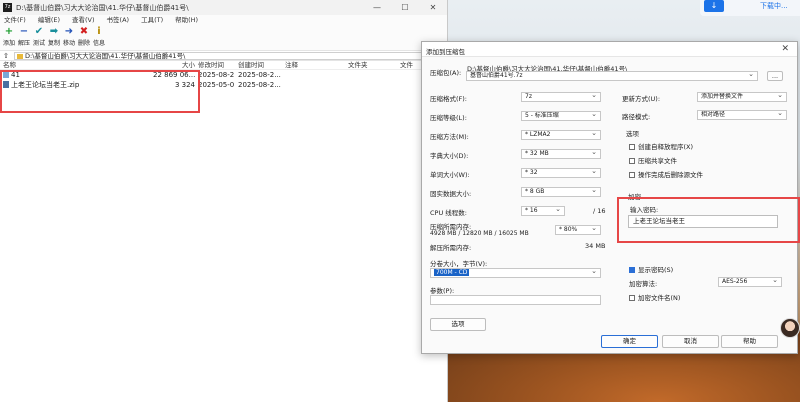  What do you see at coordinates (84, 38) in the screenshot?
I see `delete-button: ✖ 删除` at bounding box center [84, 38].